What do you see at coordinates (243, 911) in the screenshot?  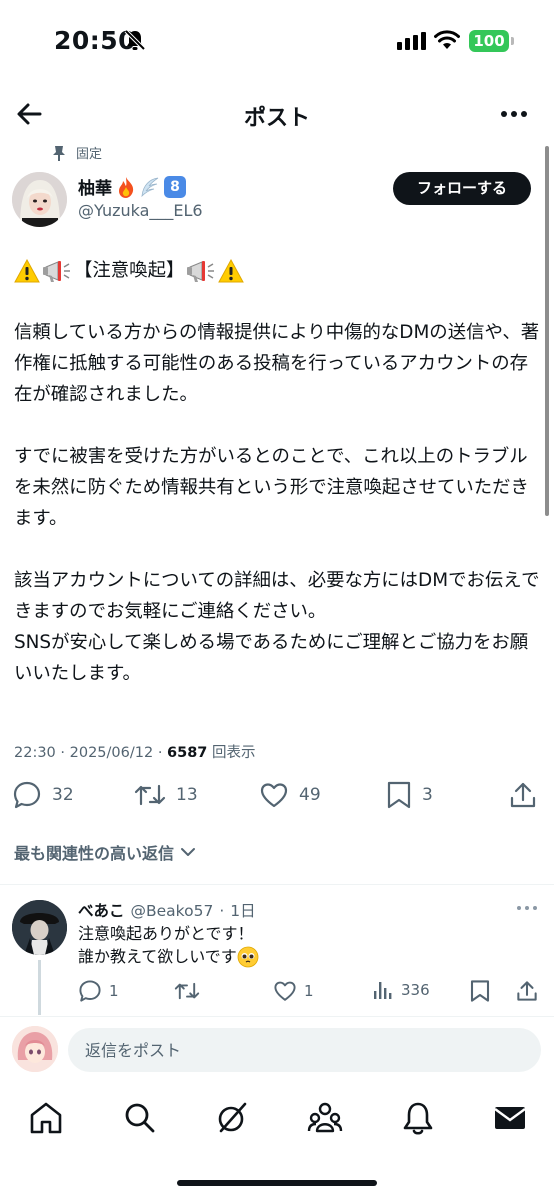 I see `reply-timestamp: 1日` at bounding box center [243, 911].